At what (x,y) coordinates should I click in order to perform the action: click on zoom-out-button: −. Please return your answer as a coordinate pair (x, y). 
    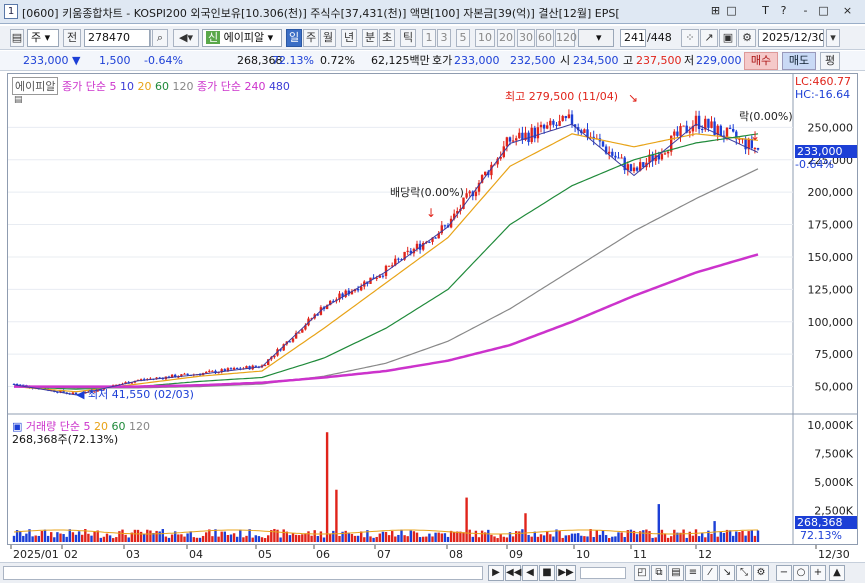
    Looking at the image, I should click on (784, 573).